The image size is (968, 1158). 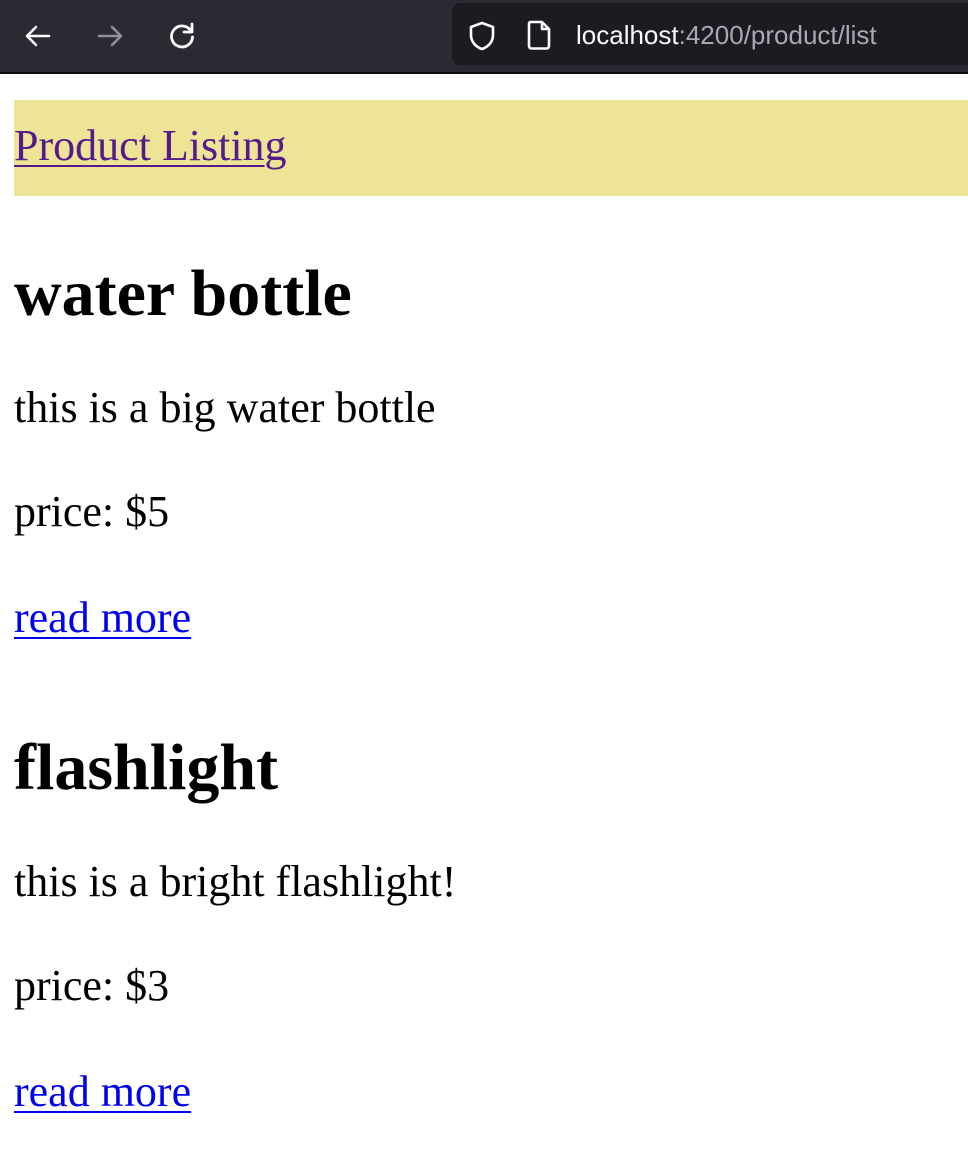 I want to click on product-description: this is a big water bottle, so click(x=225, y=407).